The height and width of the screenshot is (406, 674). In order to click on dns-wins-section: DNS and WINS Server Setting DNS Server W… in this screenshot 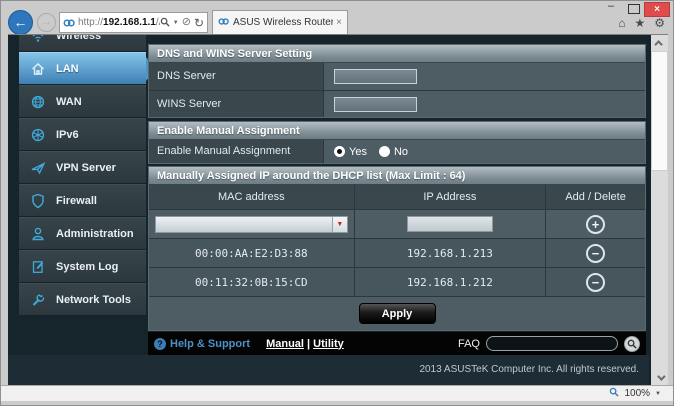, I will do `click(397, 81)`.